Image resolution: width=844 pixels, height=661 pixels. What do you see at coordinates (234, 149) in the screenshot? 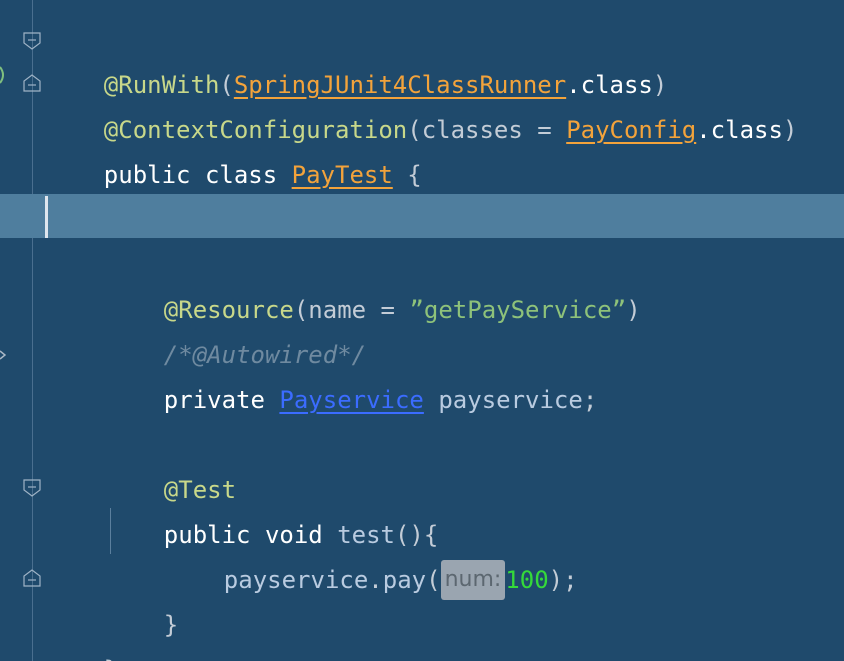
I see `code-line-3: public class PayTest {` at bounding box center [234, 149].